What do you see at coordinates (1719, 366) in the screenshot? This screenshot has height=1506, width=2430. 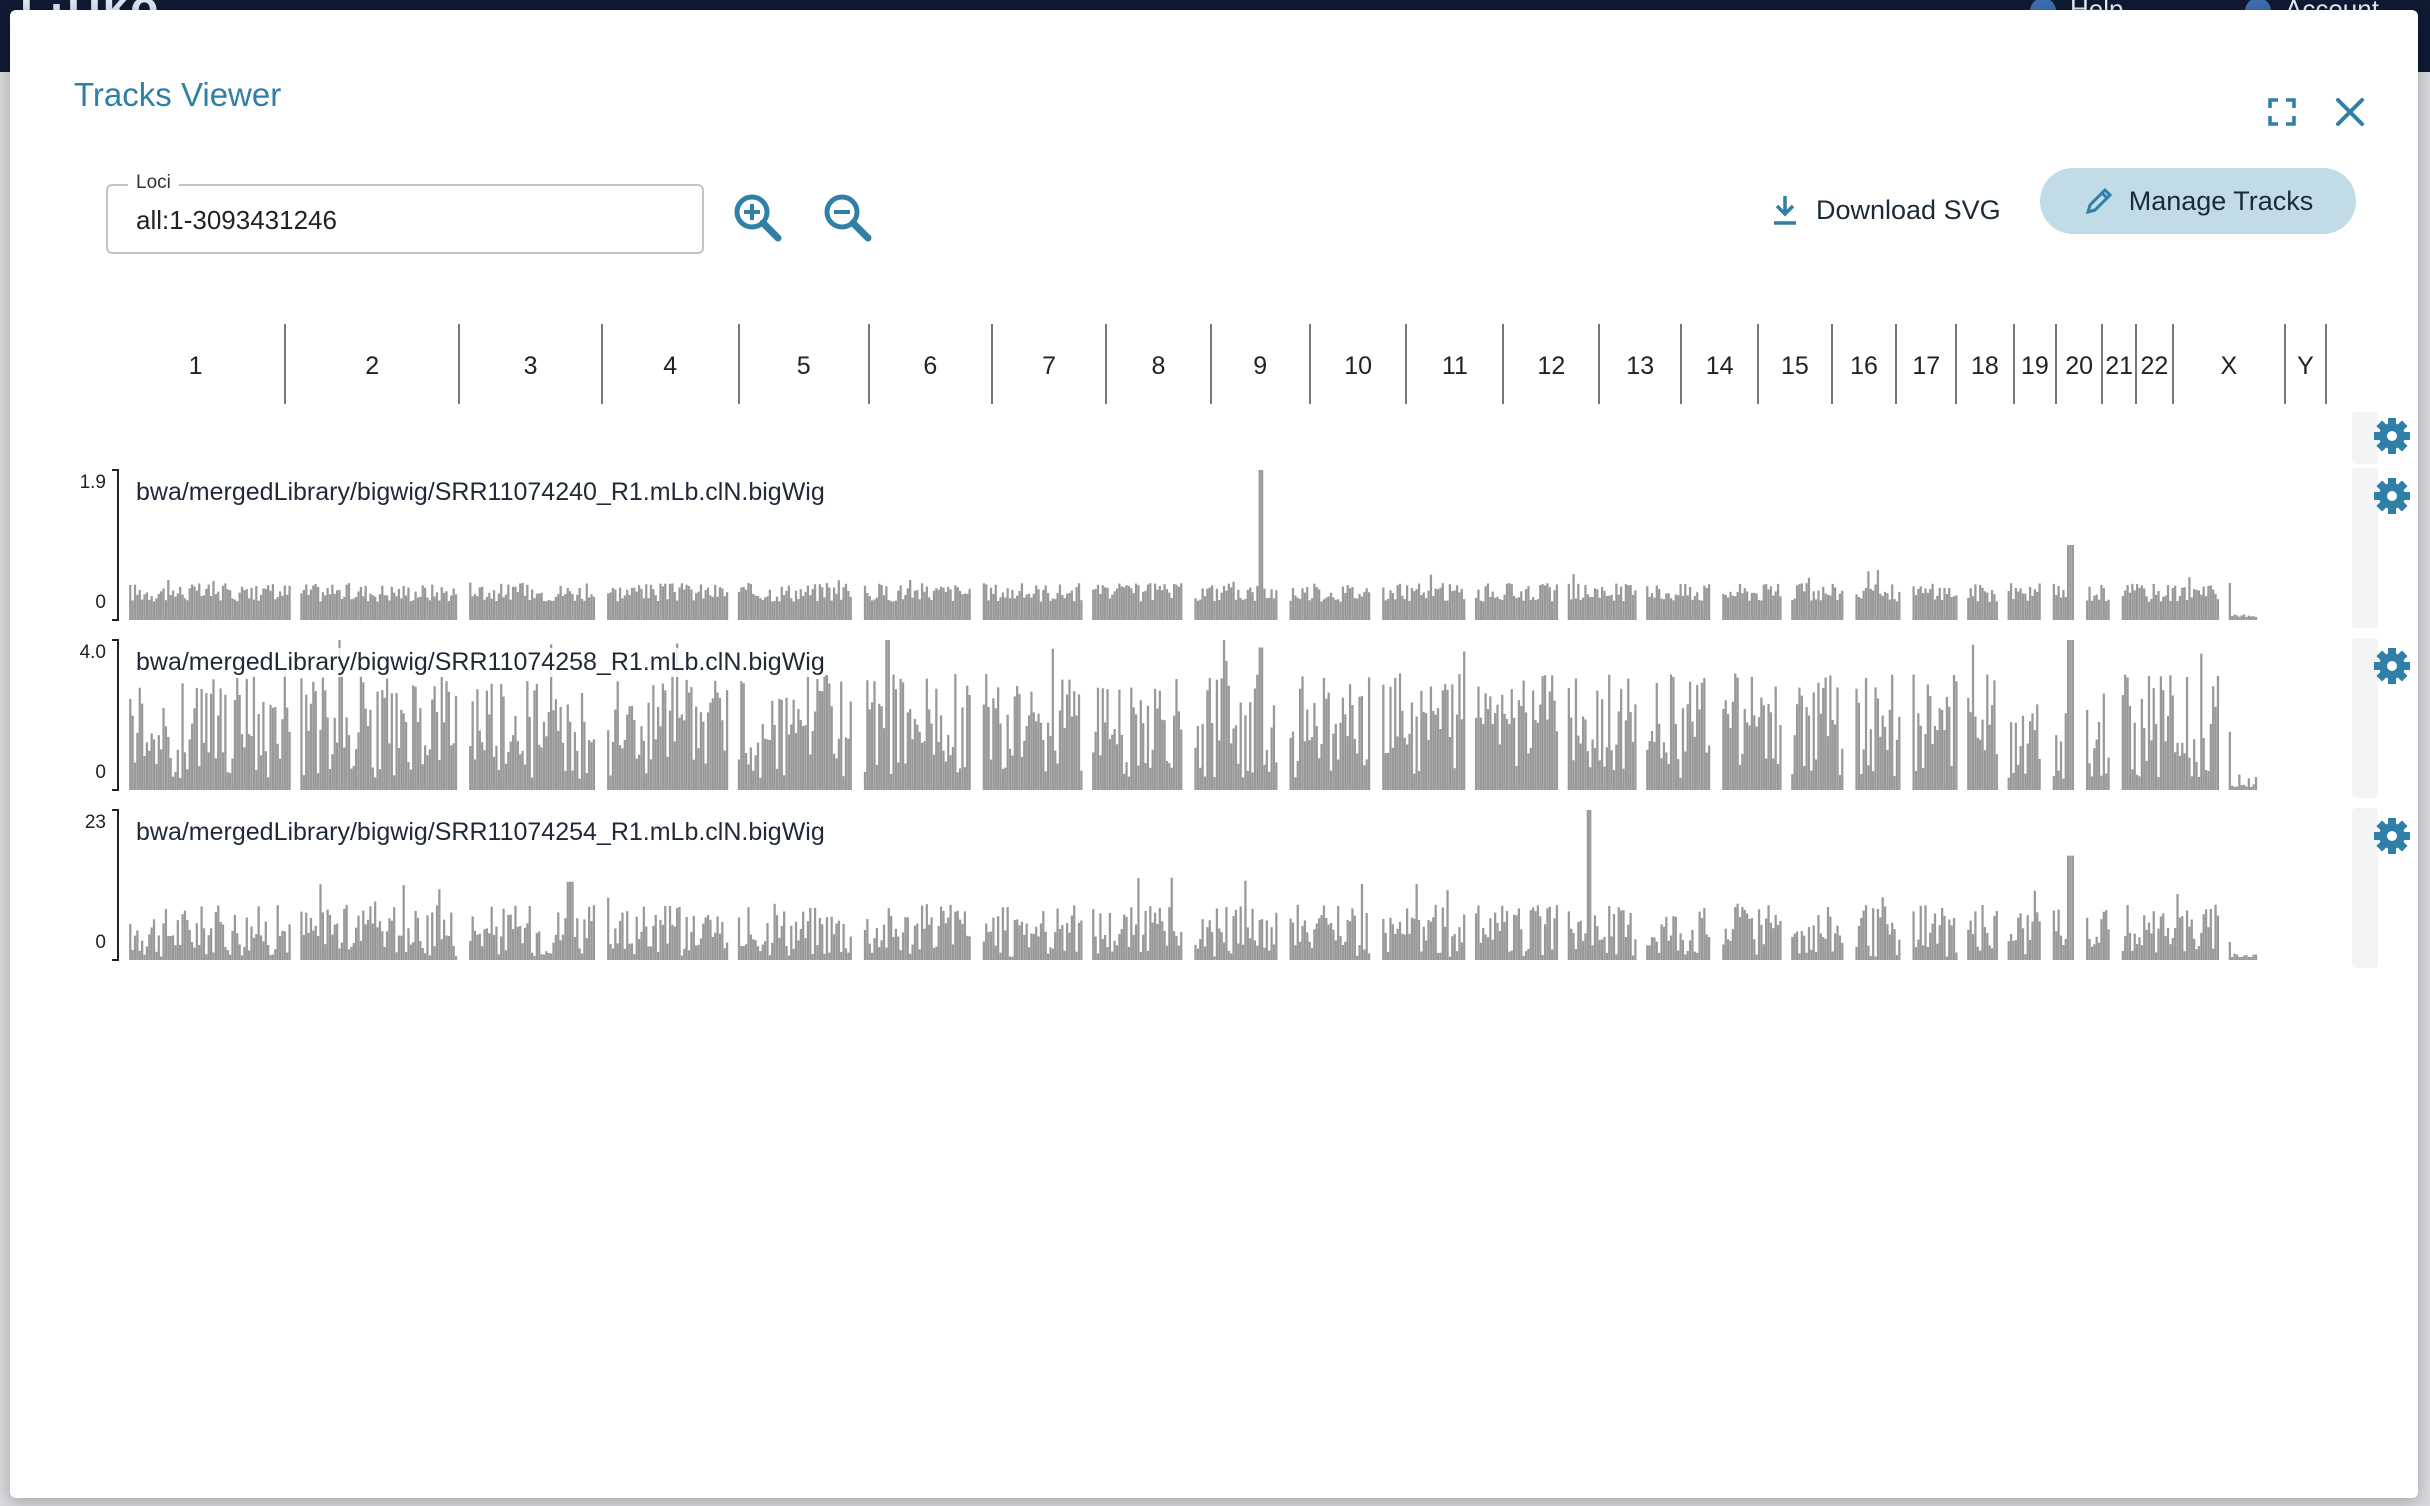 I see `chromosome-14: 14` at bounding box center [1719, 366].